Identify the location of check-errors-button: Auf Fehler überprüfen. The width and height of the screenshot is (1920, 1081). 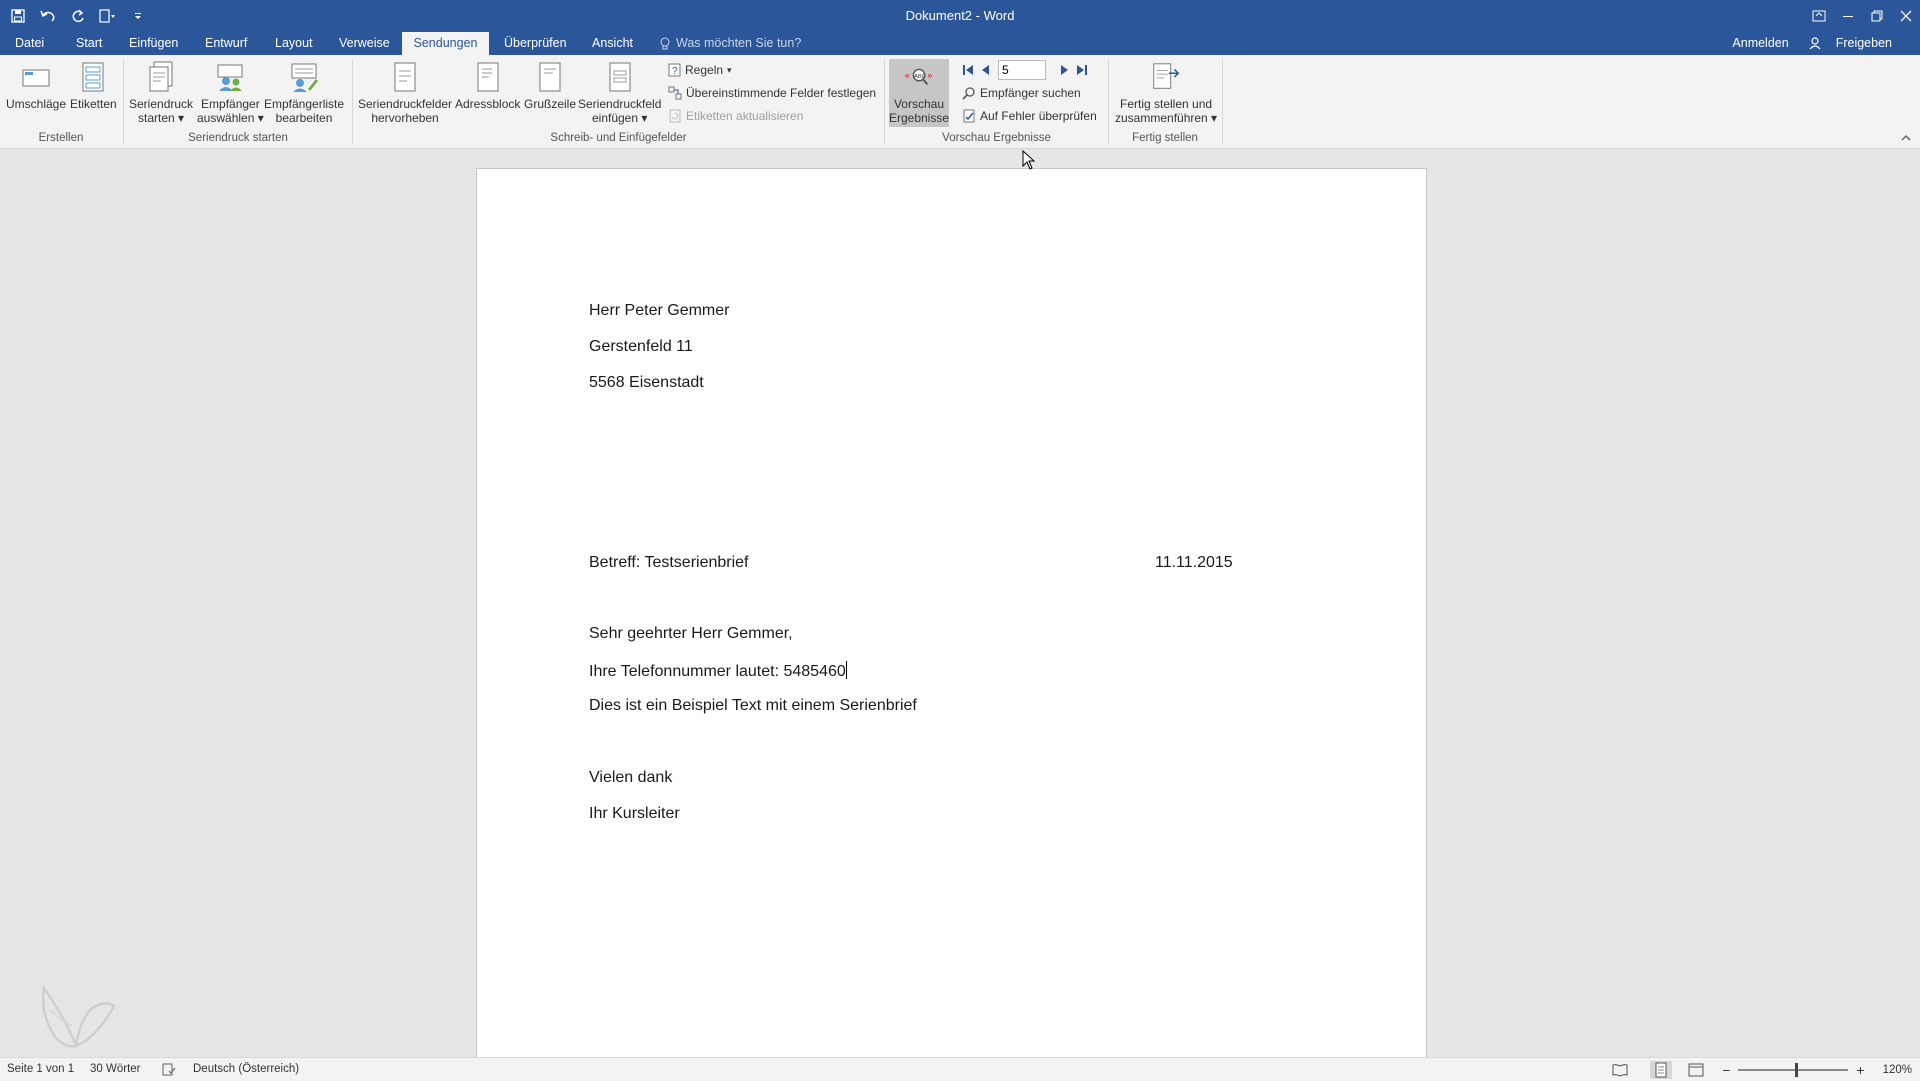
(1029, 116).